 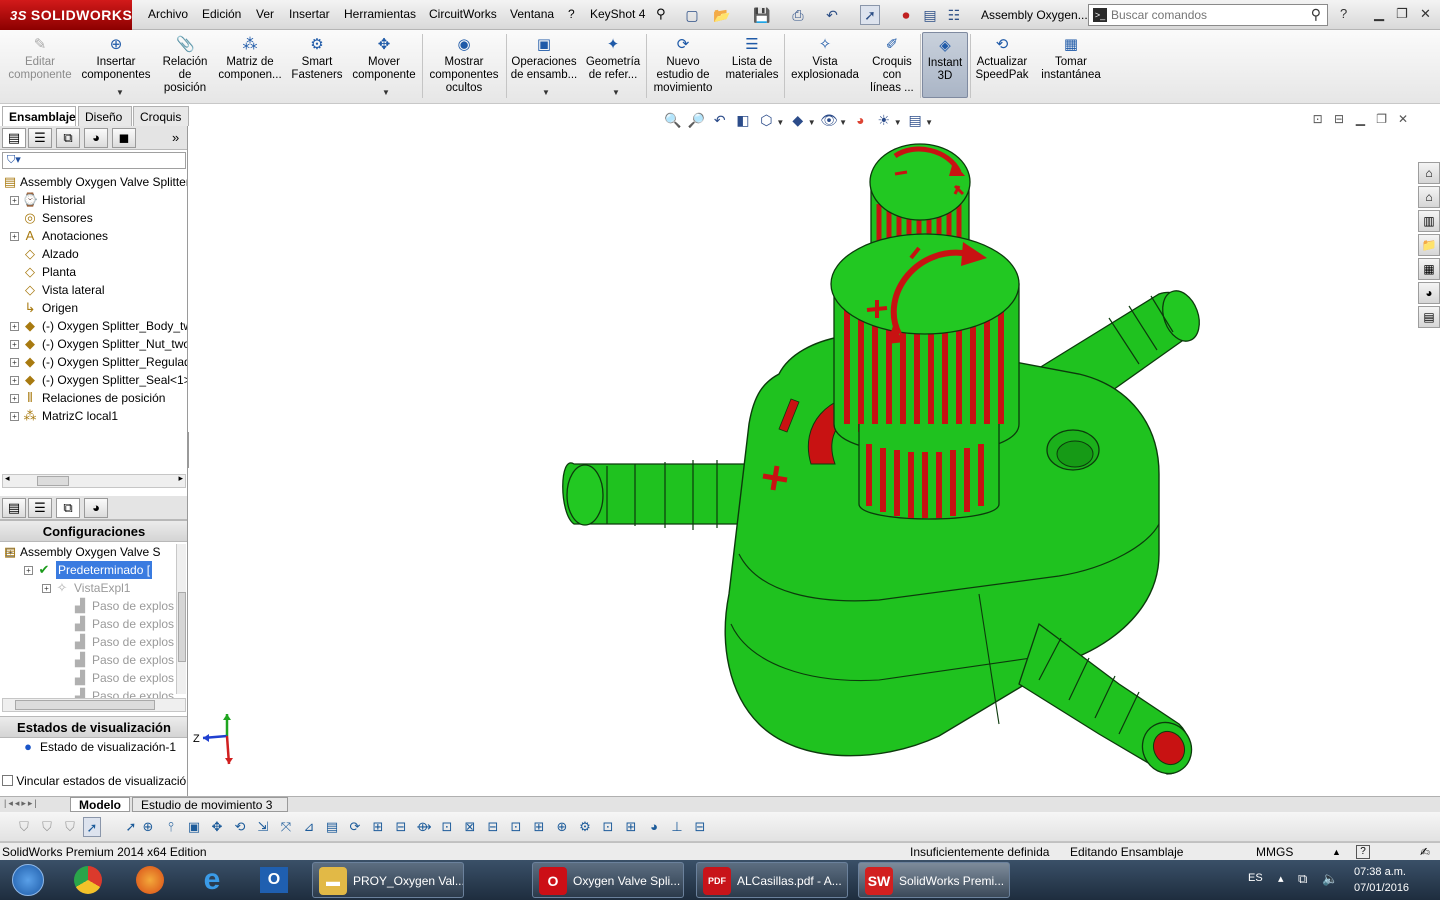 What do you see at coordinates (93, 416) in the screenshot?
I see `tree-item: + ⁂ MatrizC local1` at bounding box center [93, 416].